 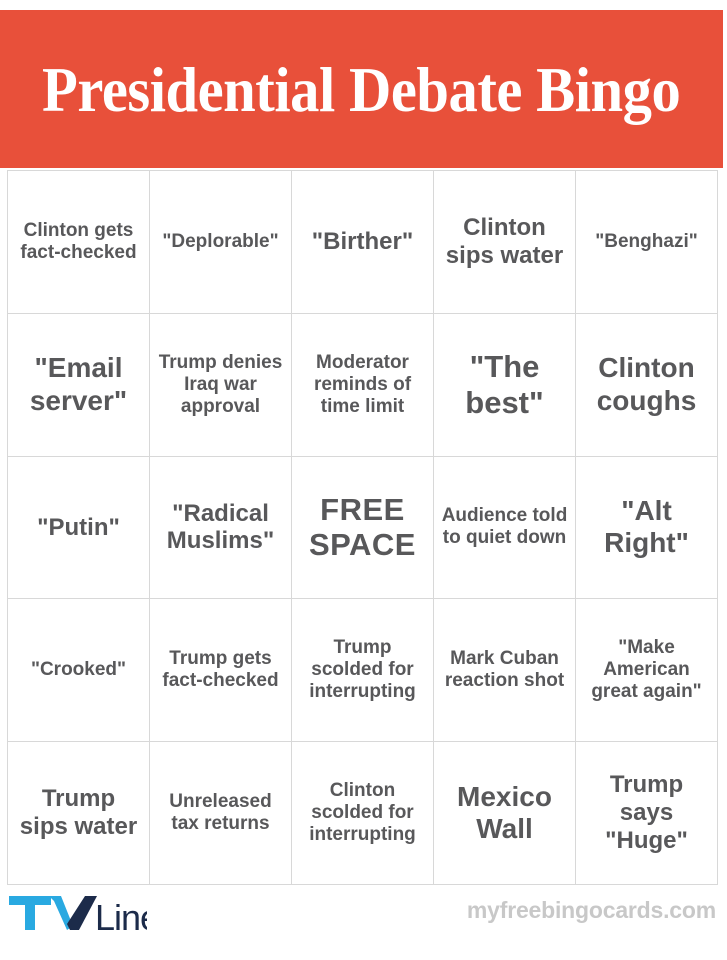 I want to click on bingo-cell: "Make American great again", so click(x=647, y=671).